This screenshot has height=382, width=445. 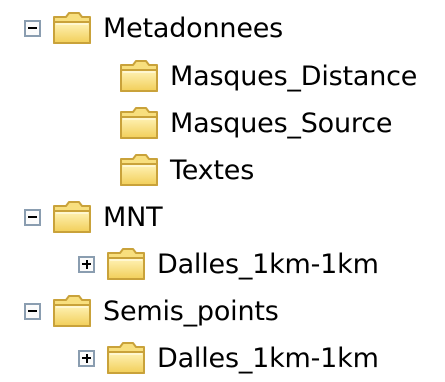 What do you see at coordinates (191, 311) in the screenshot?
I see `tree-item-label: Semis_points` at bounding box center [191, 311].